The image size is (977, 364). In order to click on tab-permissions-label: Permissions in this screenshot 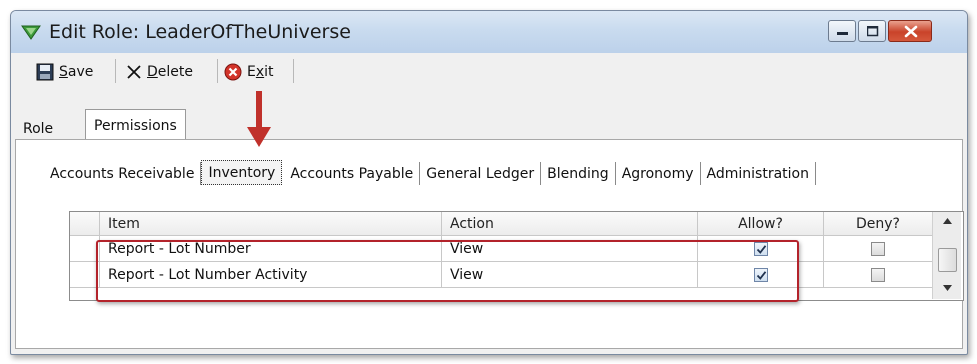, I will do `click(135, 126)`.